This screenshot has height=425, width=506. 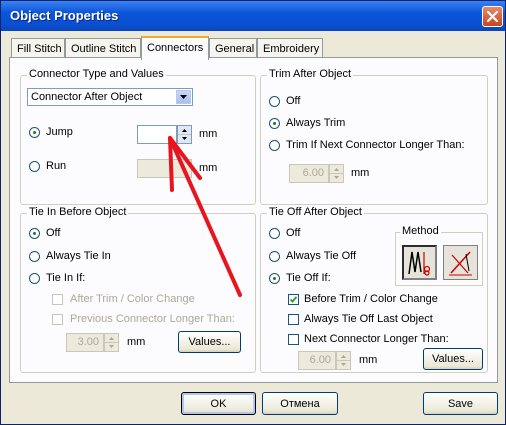 What do you see at coordinates (293, 339) in the screenshot?
I see `next-connector-checkbox` at bounding box center [293, 339].